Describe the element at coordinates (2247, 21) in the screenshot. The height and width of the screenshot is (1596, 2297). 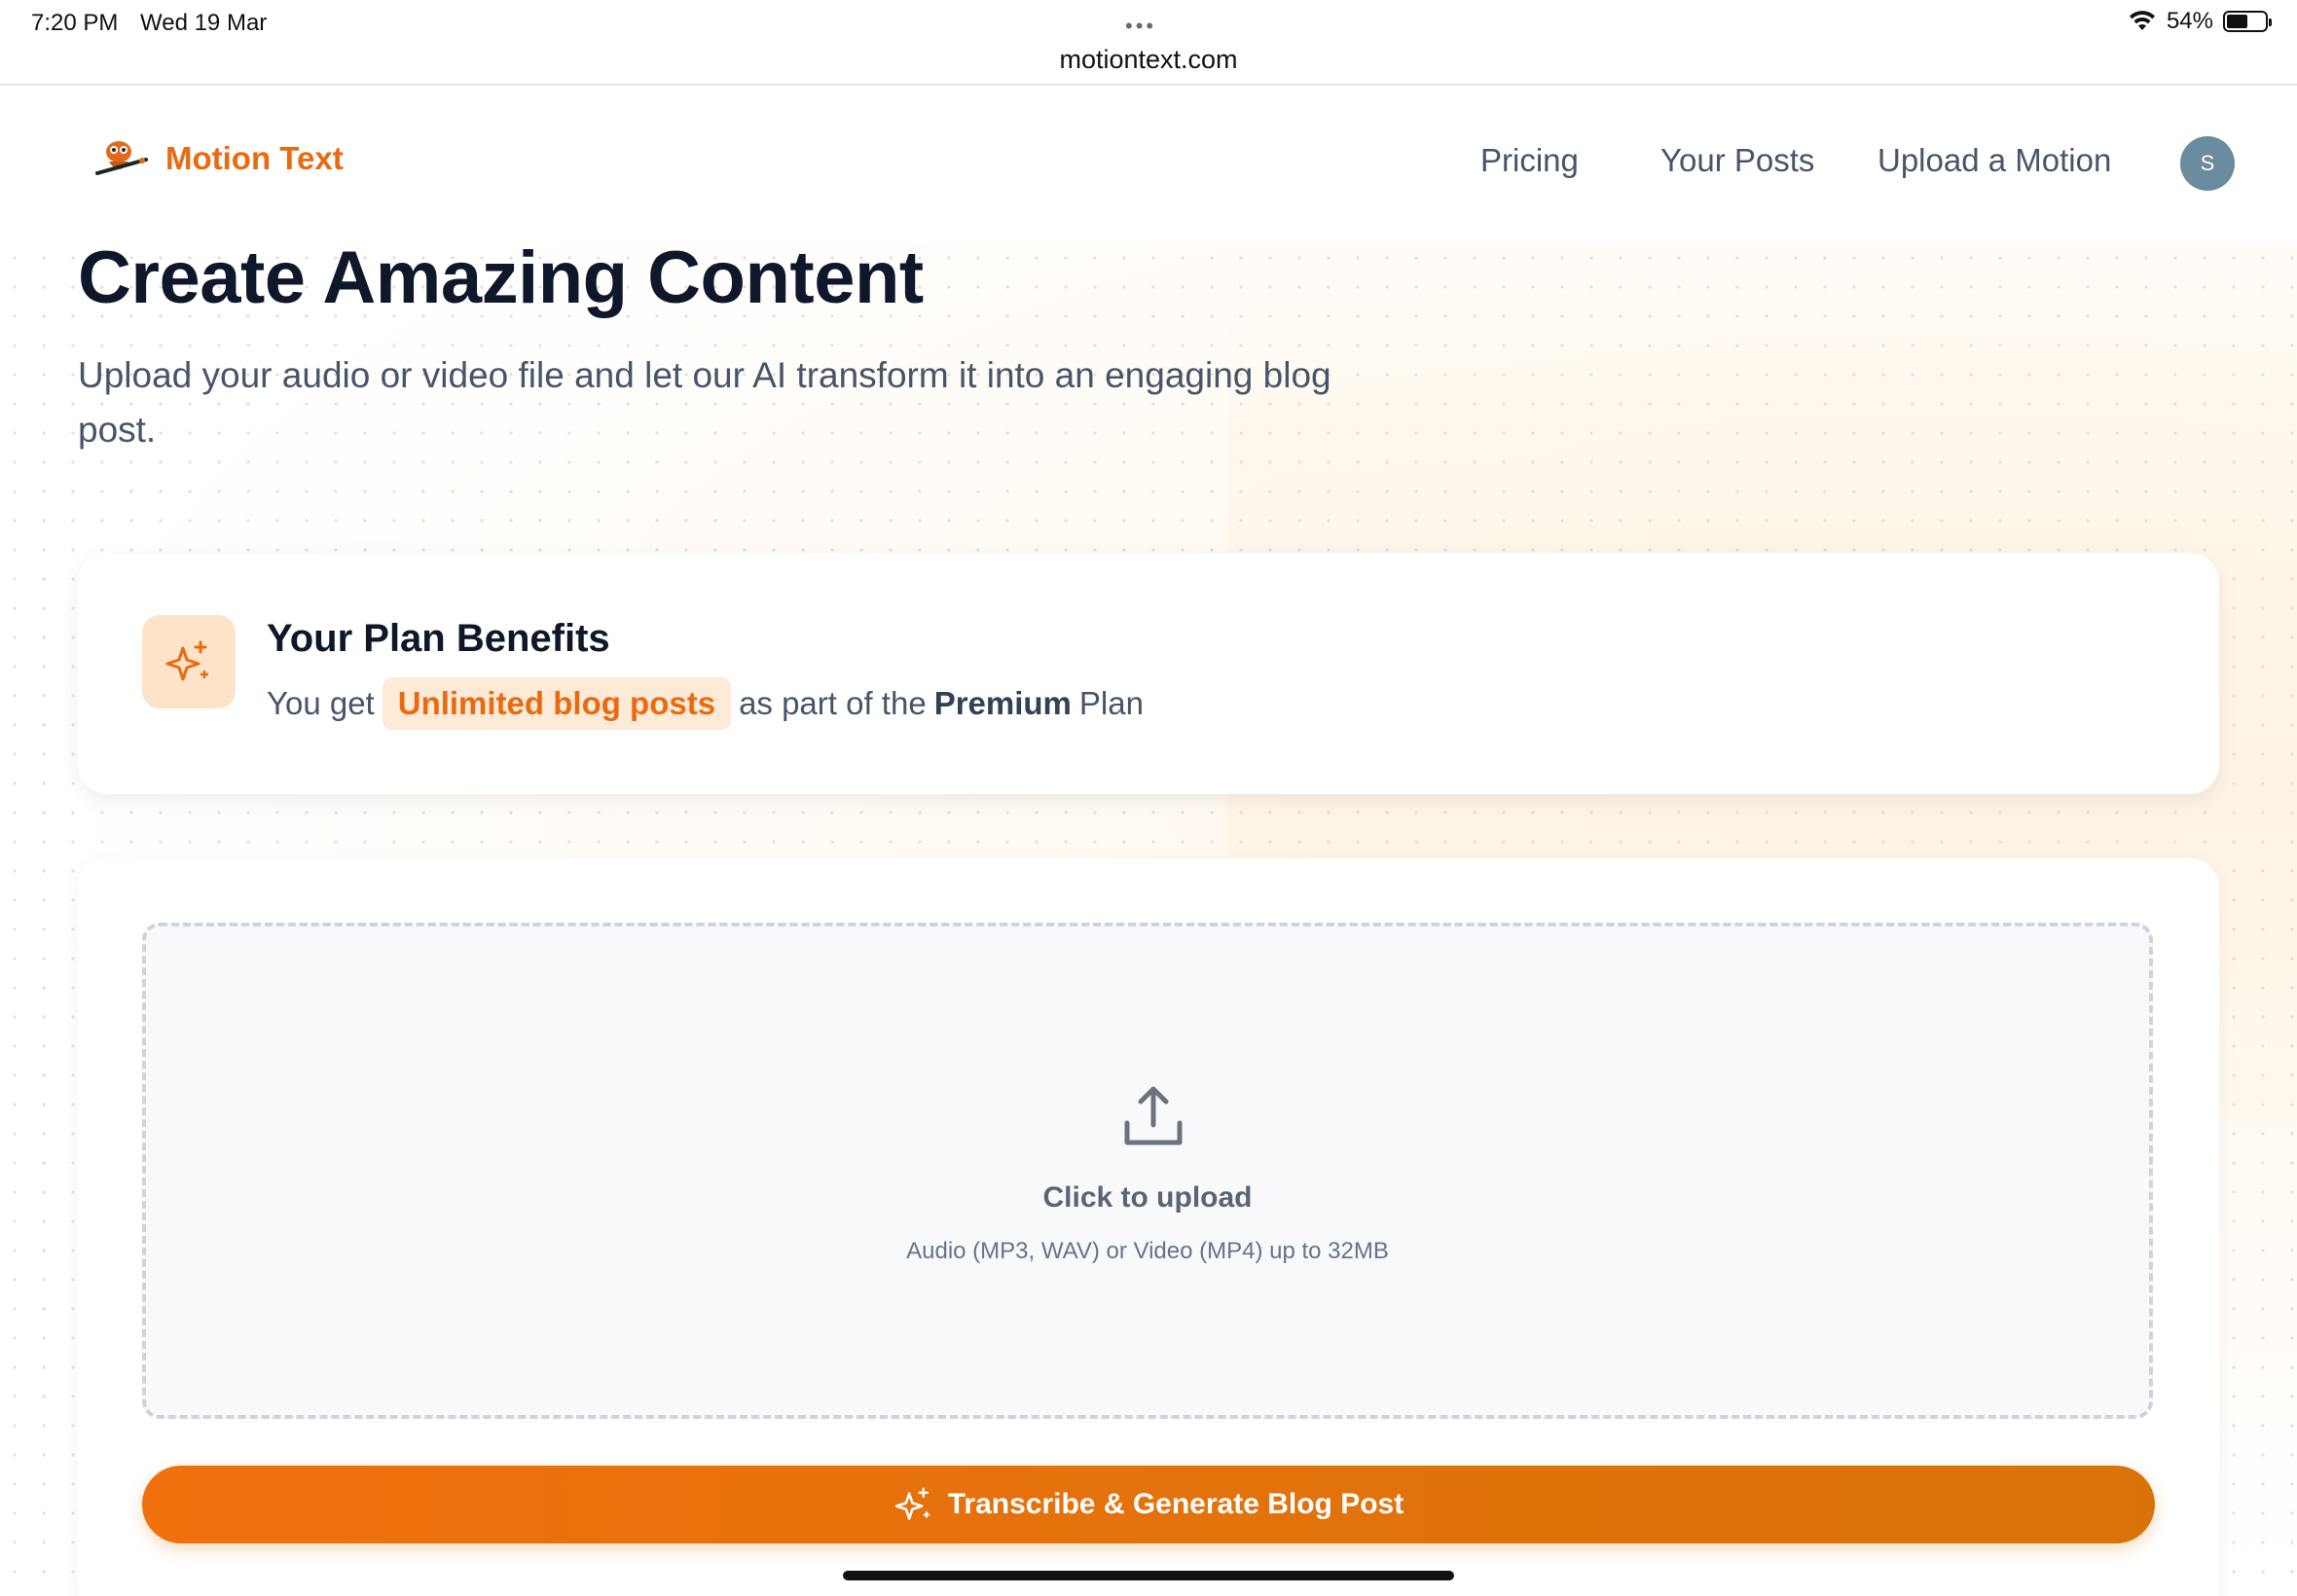
I see `battery-icon` at that location.